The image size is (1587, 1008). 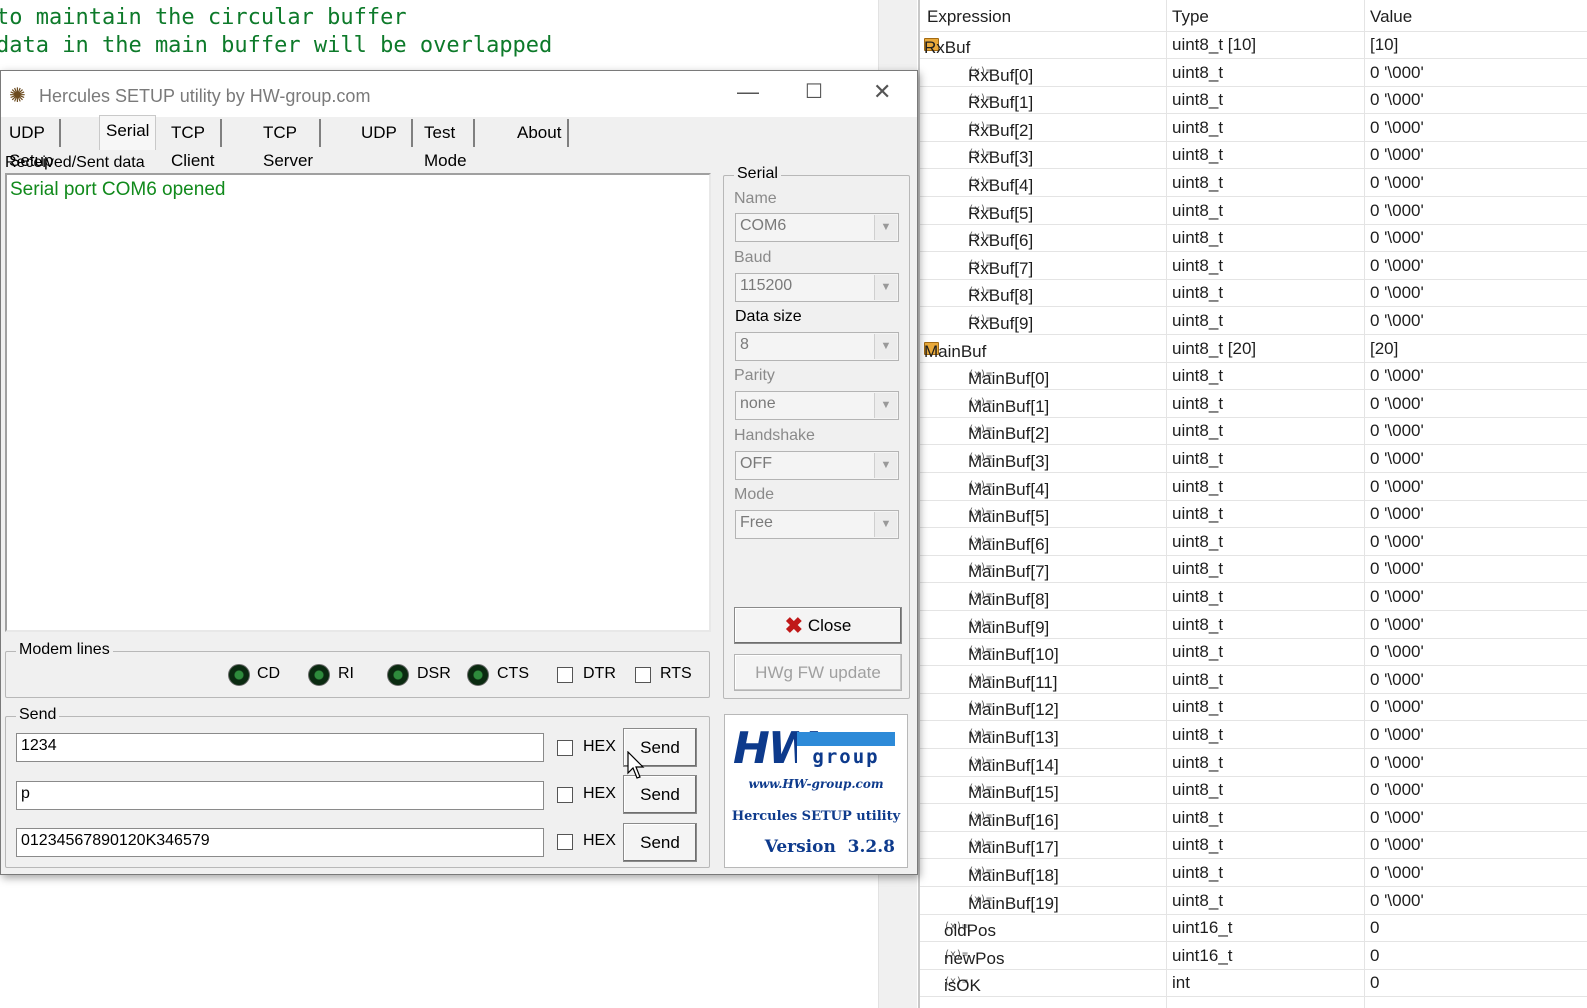 What do you see at coordinates (1009, 379) in the screenshot?
I see `expression-text: MainBuf[0]` at bounding box center [1009, 379].